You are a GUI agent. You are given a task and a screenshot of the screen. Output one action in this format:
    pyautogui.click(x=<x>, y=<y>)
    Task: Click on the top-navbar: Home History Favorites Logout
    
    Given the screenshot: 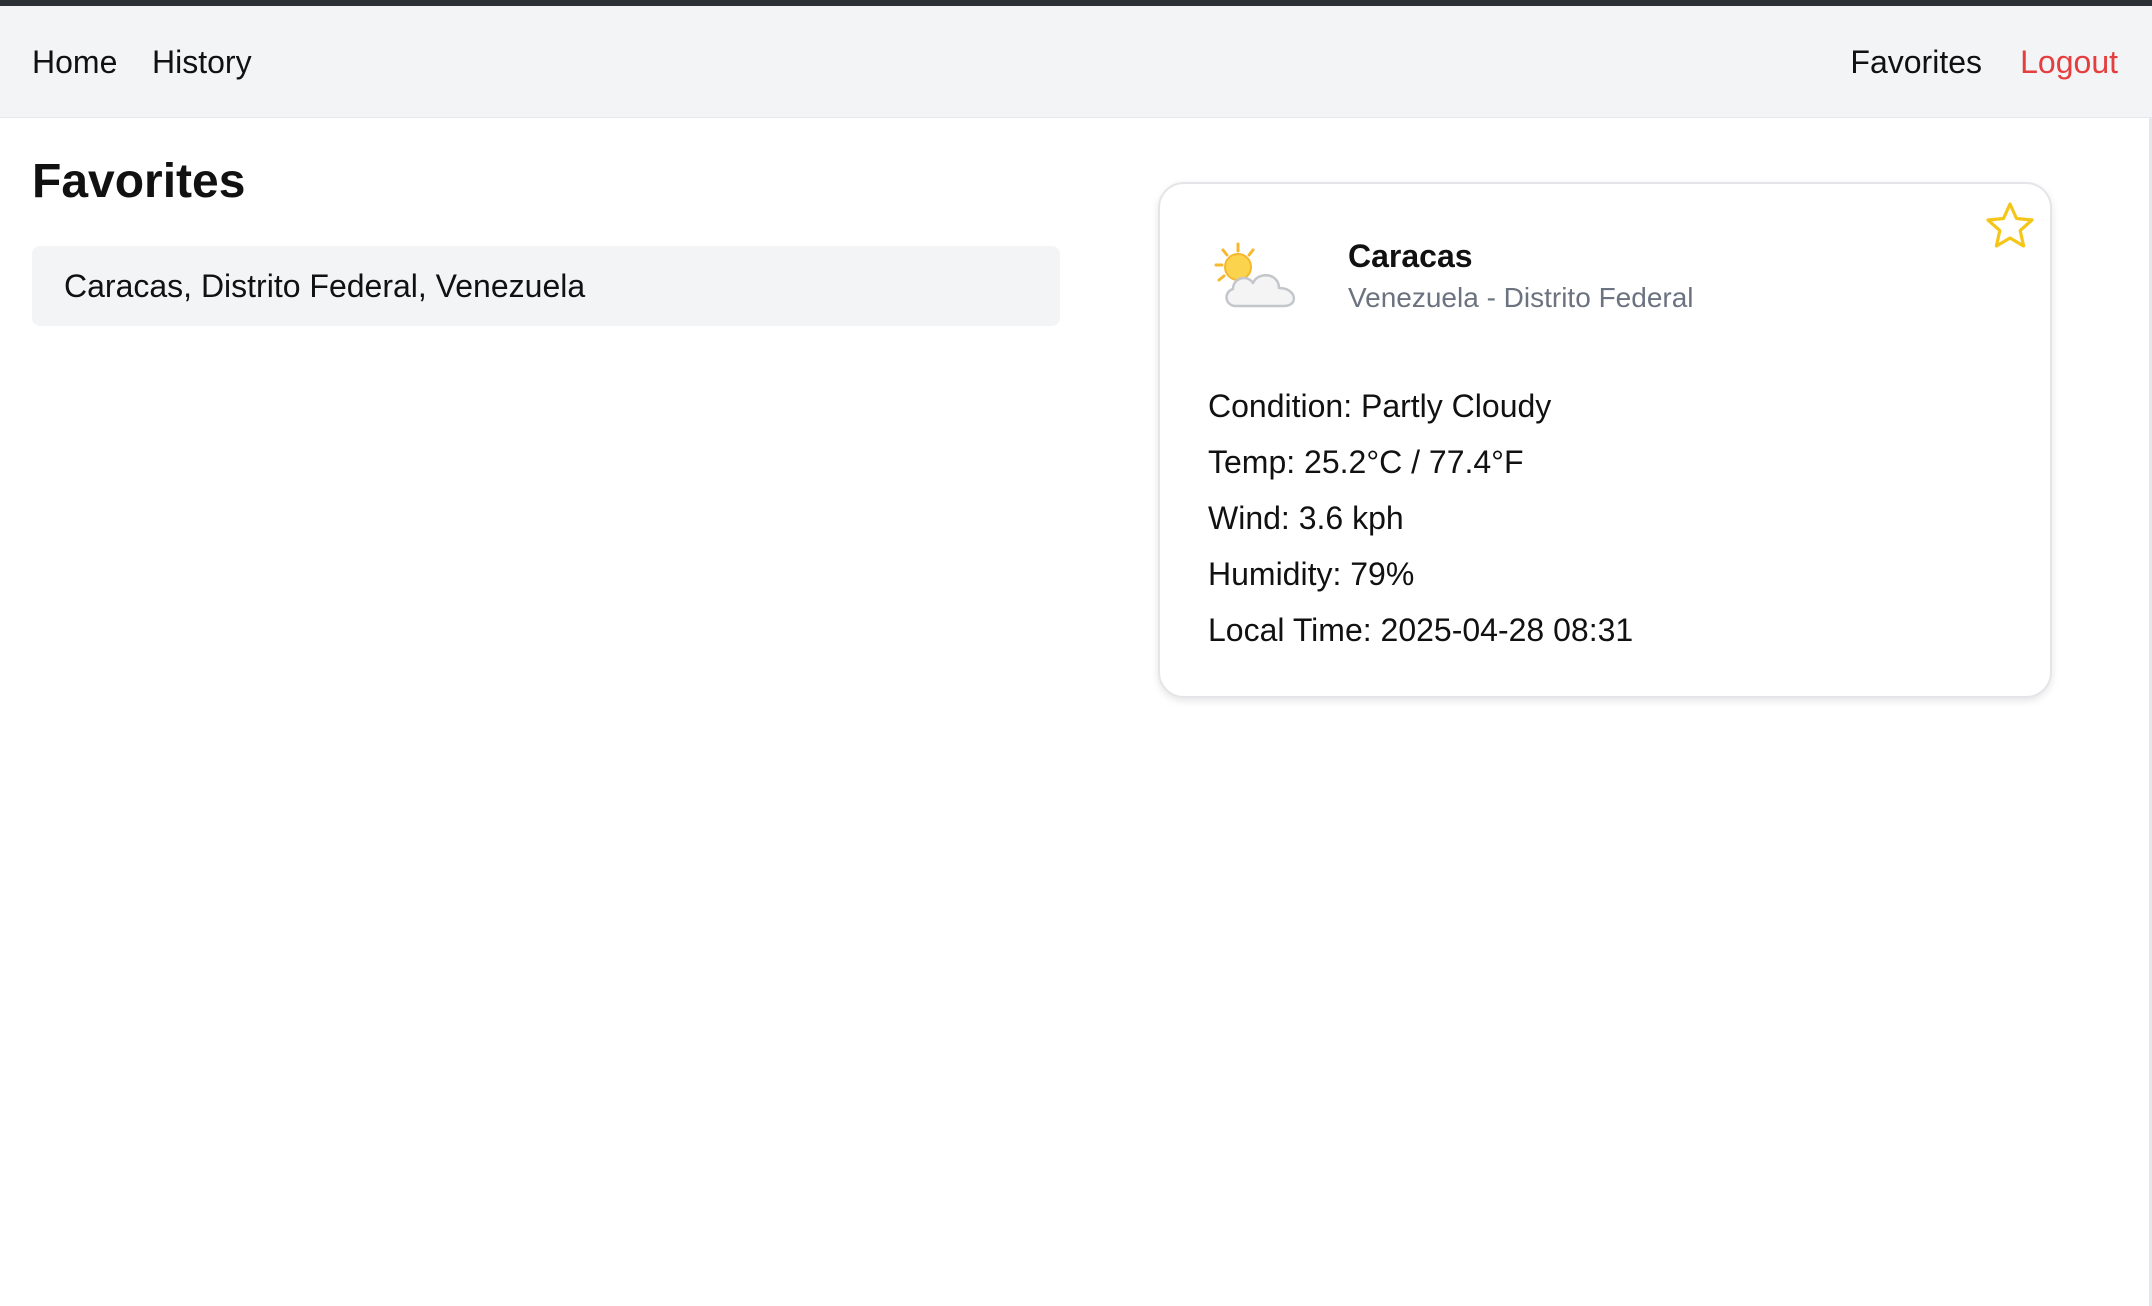 What is the action you would take?
    pyautogui.click(x=1076, y=62)
    